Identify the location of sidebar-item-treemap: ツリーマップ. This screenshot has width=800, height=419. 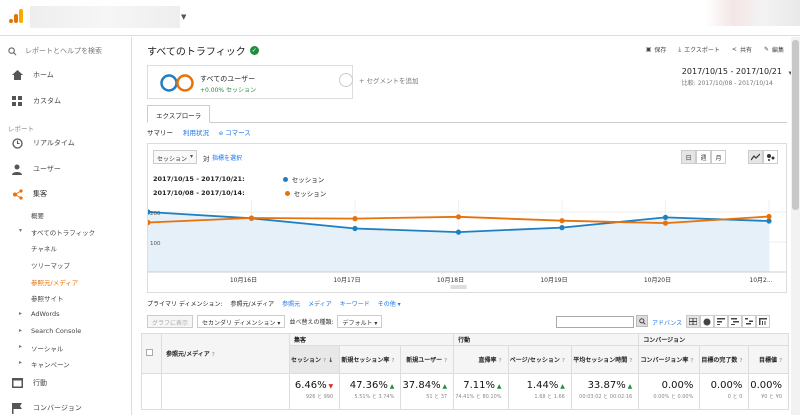
(50, 265).